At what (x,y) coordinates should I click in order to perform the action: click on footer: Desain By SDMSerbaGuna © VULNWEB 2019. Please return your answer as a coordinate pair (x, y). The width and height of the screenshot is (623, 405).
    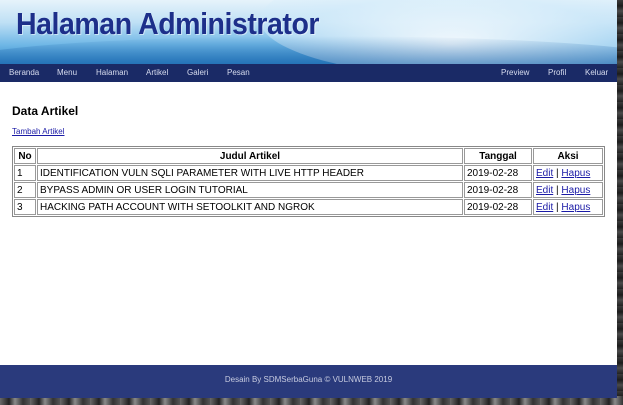
    Looking at the image, I should click on (308, 381).